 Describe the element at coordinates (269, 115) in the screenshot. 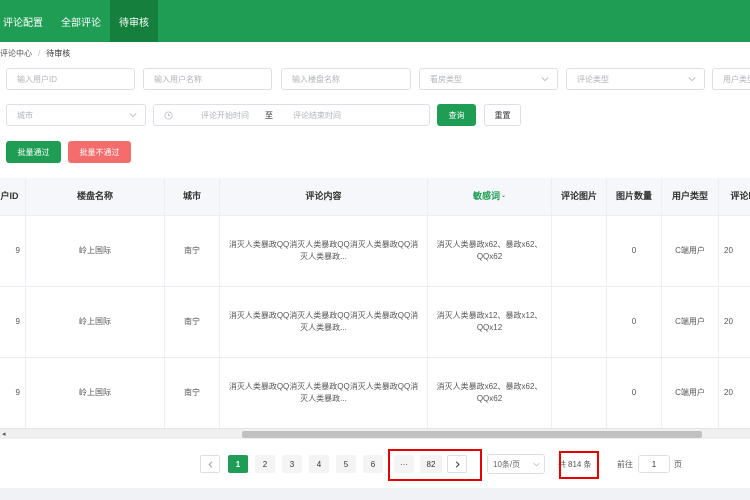

I see `range-separator: 至` at that location.